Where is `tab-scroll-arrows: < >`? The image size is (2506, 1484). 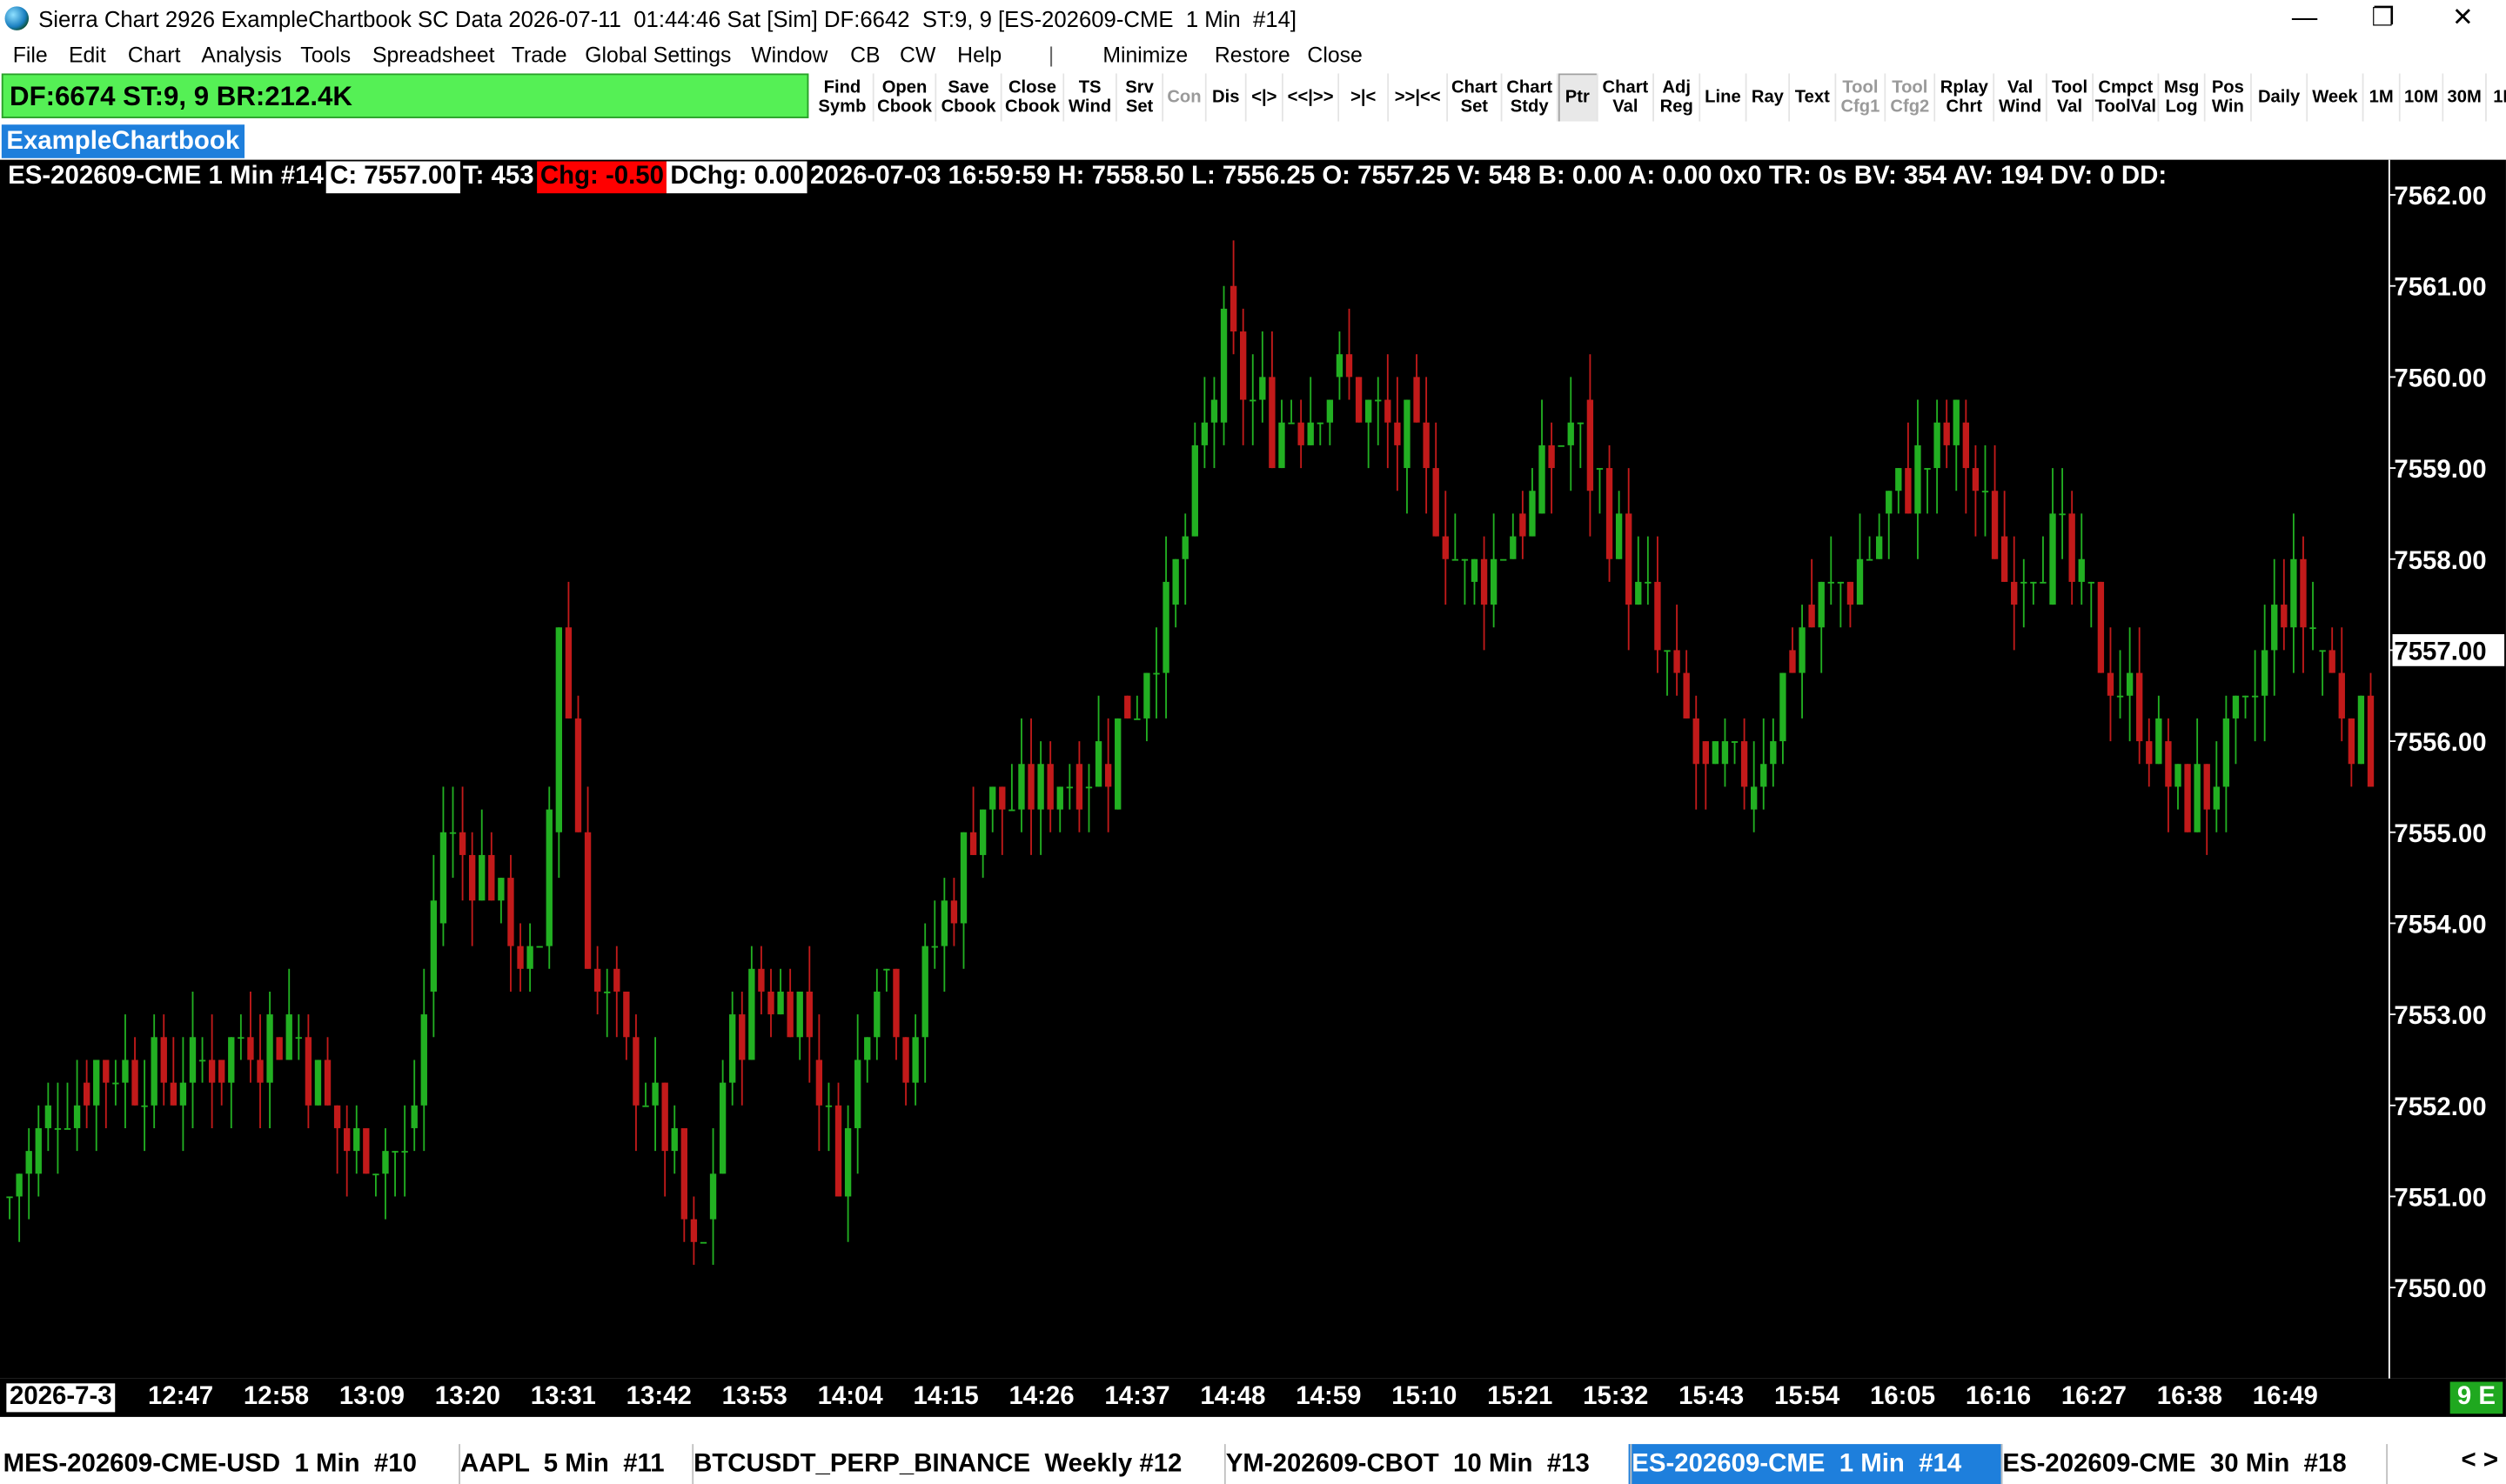
tab-scroll-arrows: < > is located at coordinates (2480, 1462).